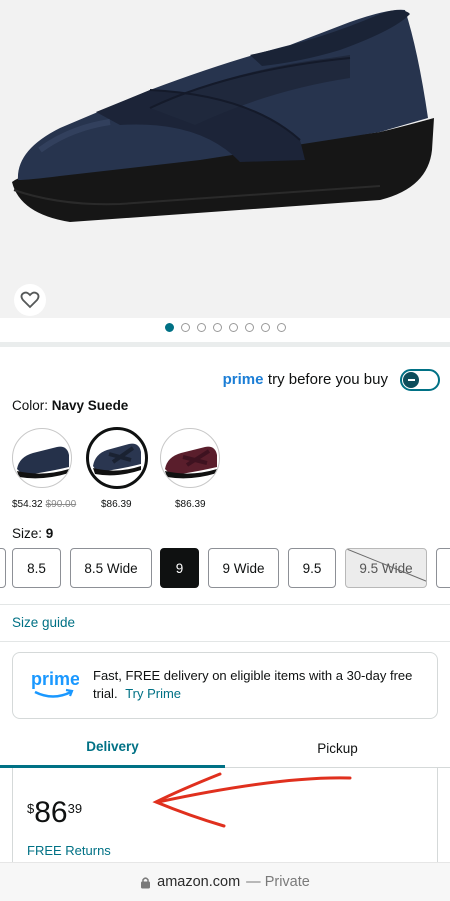  Describe the element at coordinates (225, 327) in the screenshot. I see `image-carousel-dots` at that location.